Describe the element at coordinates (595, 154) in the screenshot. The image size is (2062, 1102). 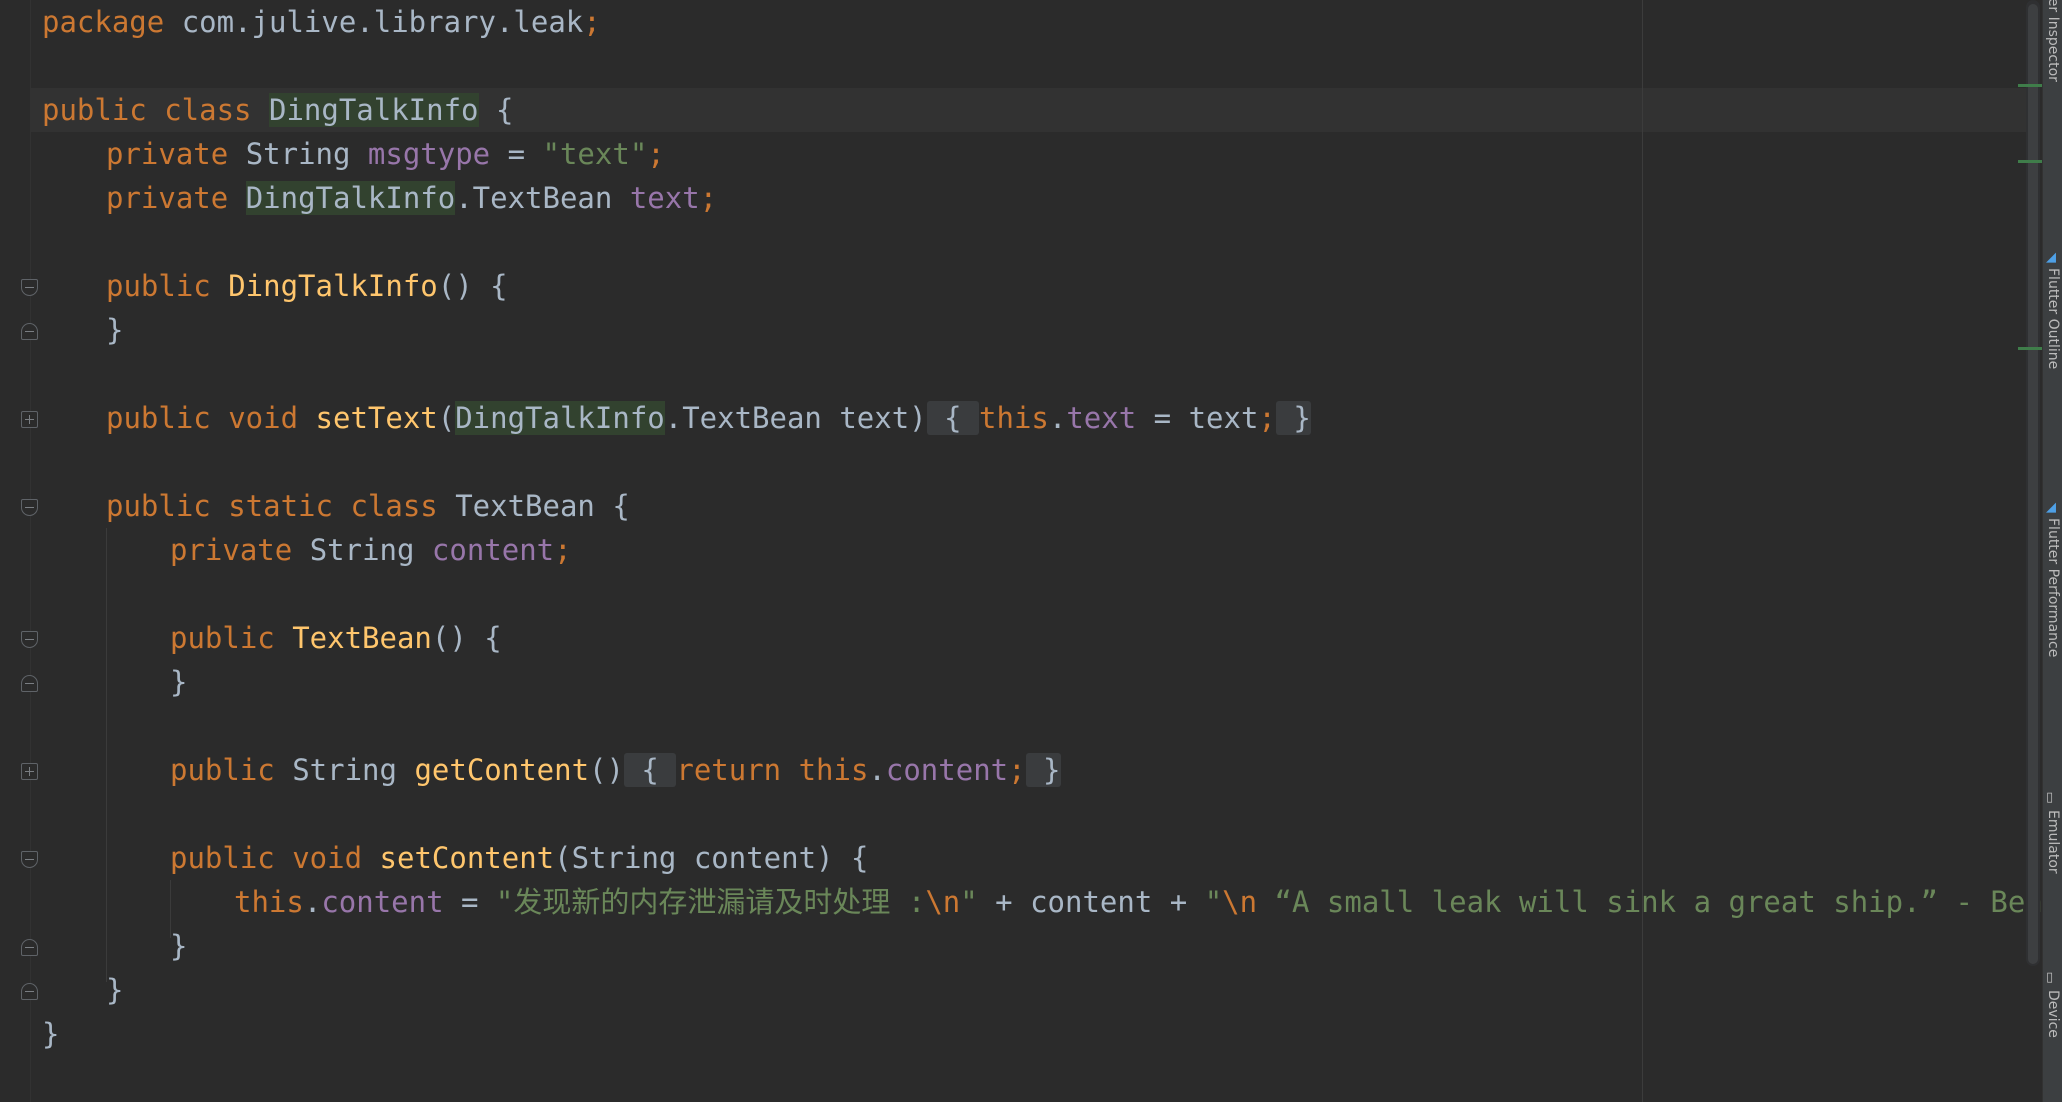
I see `code-token: "text"` at that location.